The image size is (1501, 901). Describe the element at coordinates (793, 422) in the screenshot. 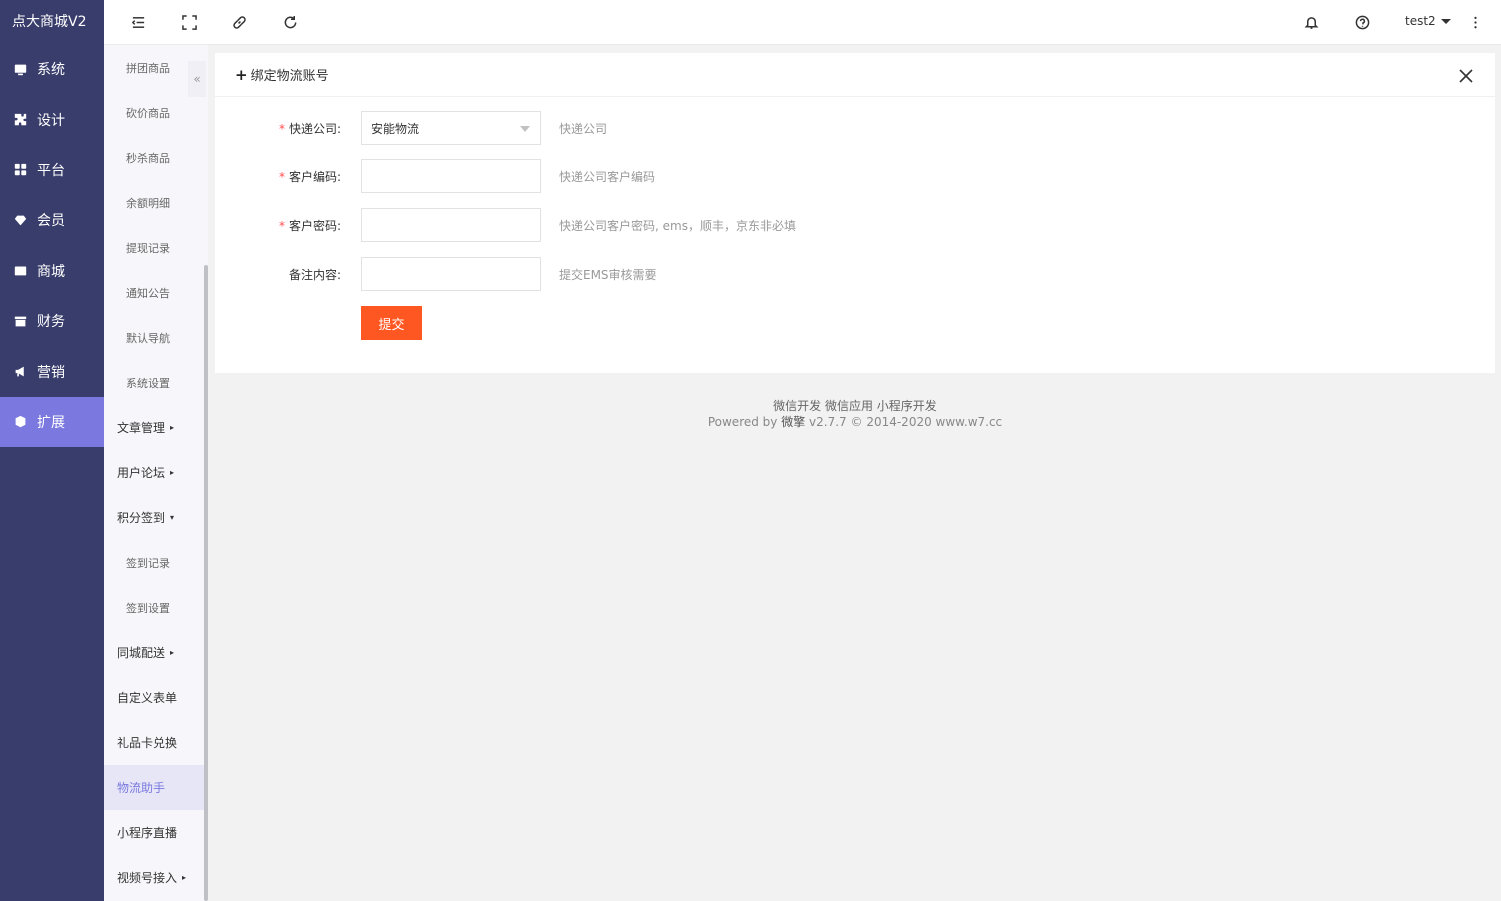

I see `footer-brand: 微擎` at that location.